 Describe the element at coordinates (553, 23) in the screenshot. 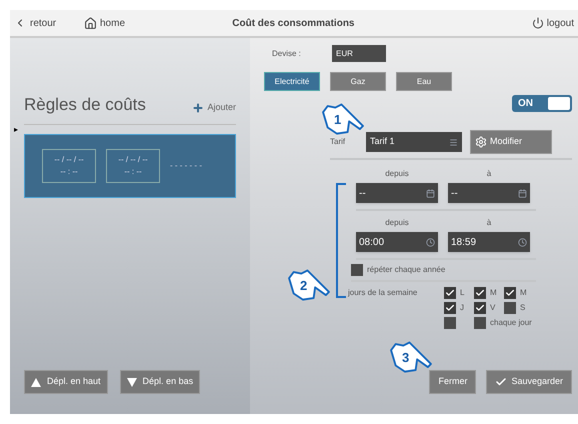

I see `logout-button: logout` at that location.